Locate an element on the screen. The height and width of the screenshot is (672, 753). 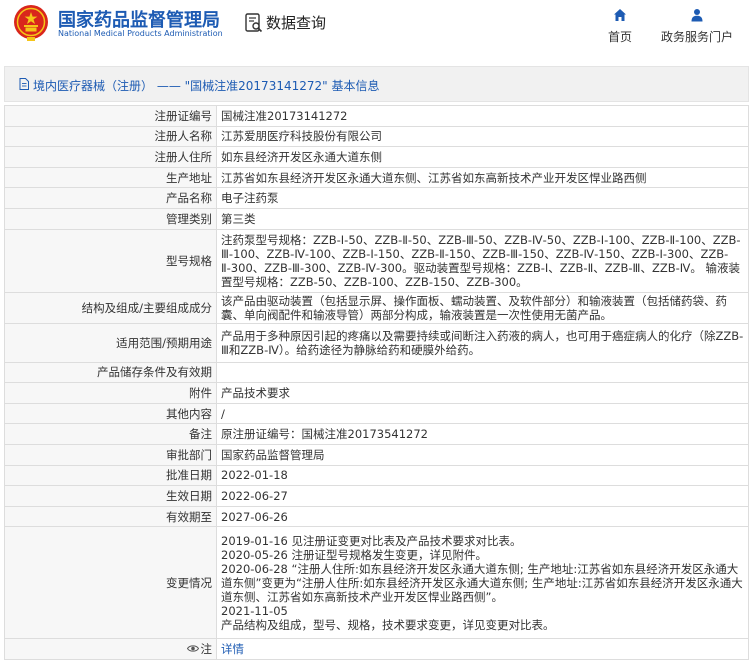
field-label: 生效日期 is located at coordinates (110, 496).